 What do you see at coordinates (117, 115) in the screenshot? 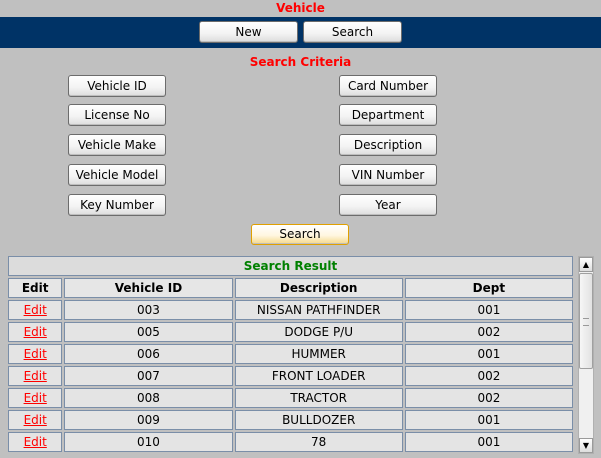
I see `license-no-button: License No` at bounding box center [117, 115].